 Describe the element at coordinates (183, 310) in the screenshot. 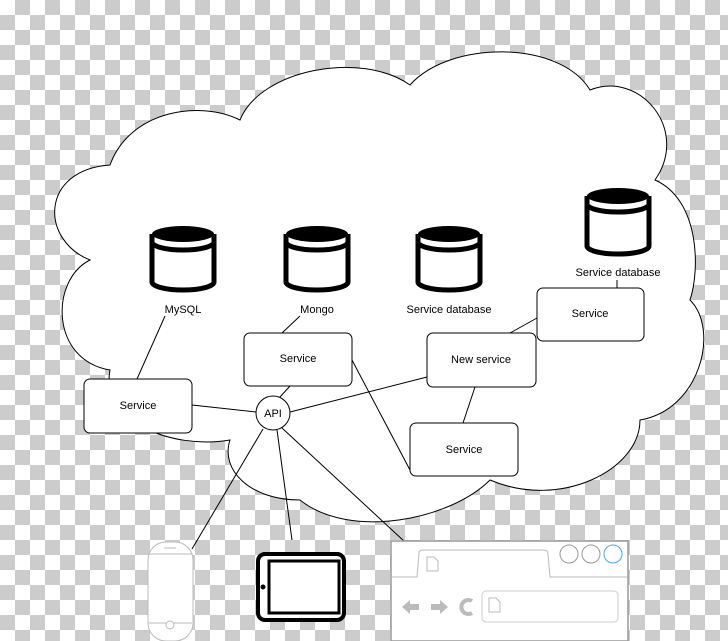

I see `database-label: MySQL` at that location.